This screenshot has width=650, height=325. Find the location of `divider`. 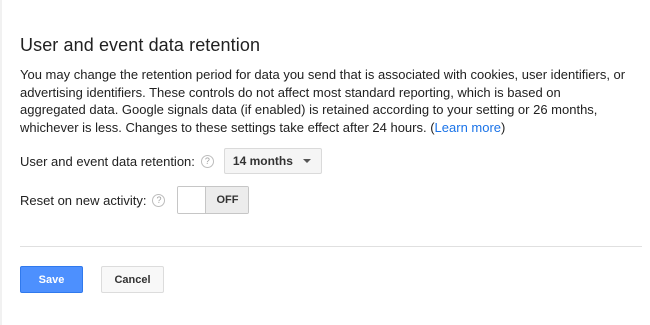

divider is located at coordinates (331, 246).